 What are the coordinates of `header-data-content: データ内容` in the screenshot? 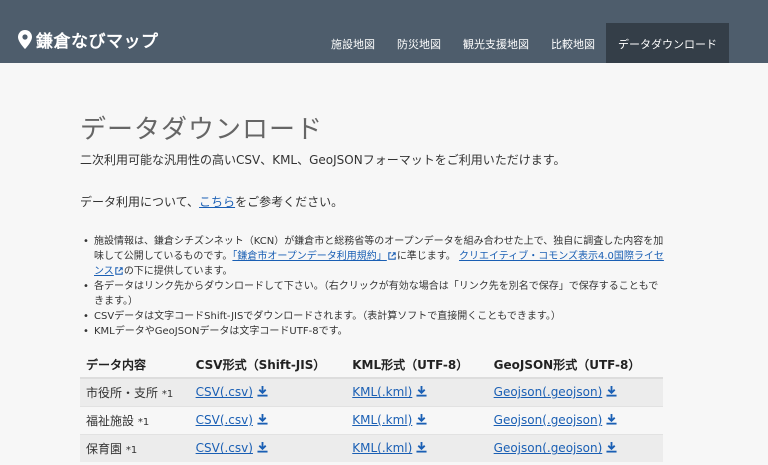 It's located at (135, 365).